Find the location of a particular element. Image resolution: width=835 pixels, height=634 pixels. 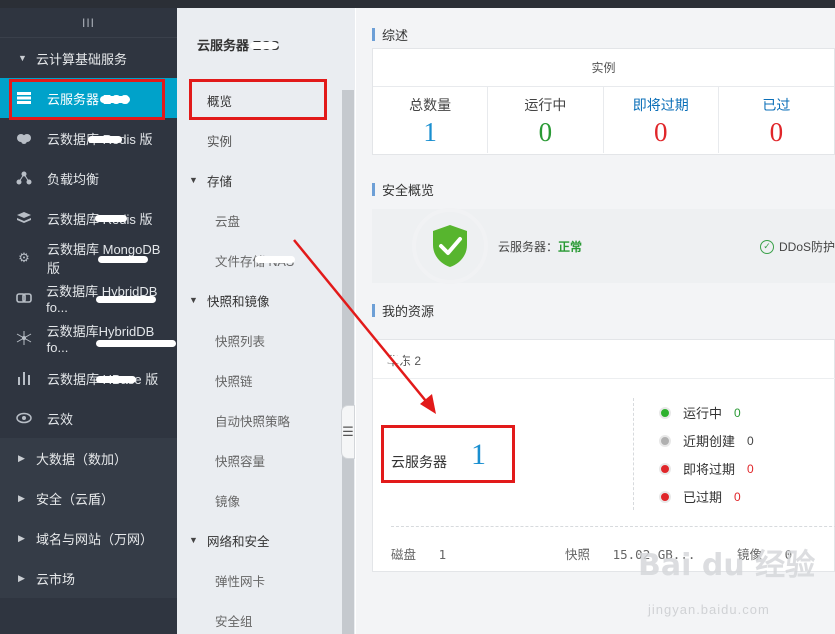

submenu-item-disk: 云盘 is located at coordinates (266, 220).